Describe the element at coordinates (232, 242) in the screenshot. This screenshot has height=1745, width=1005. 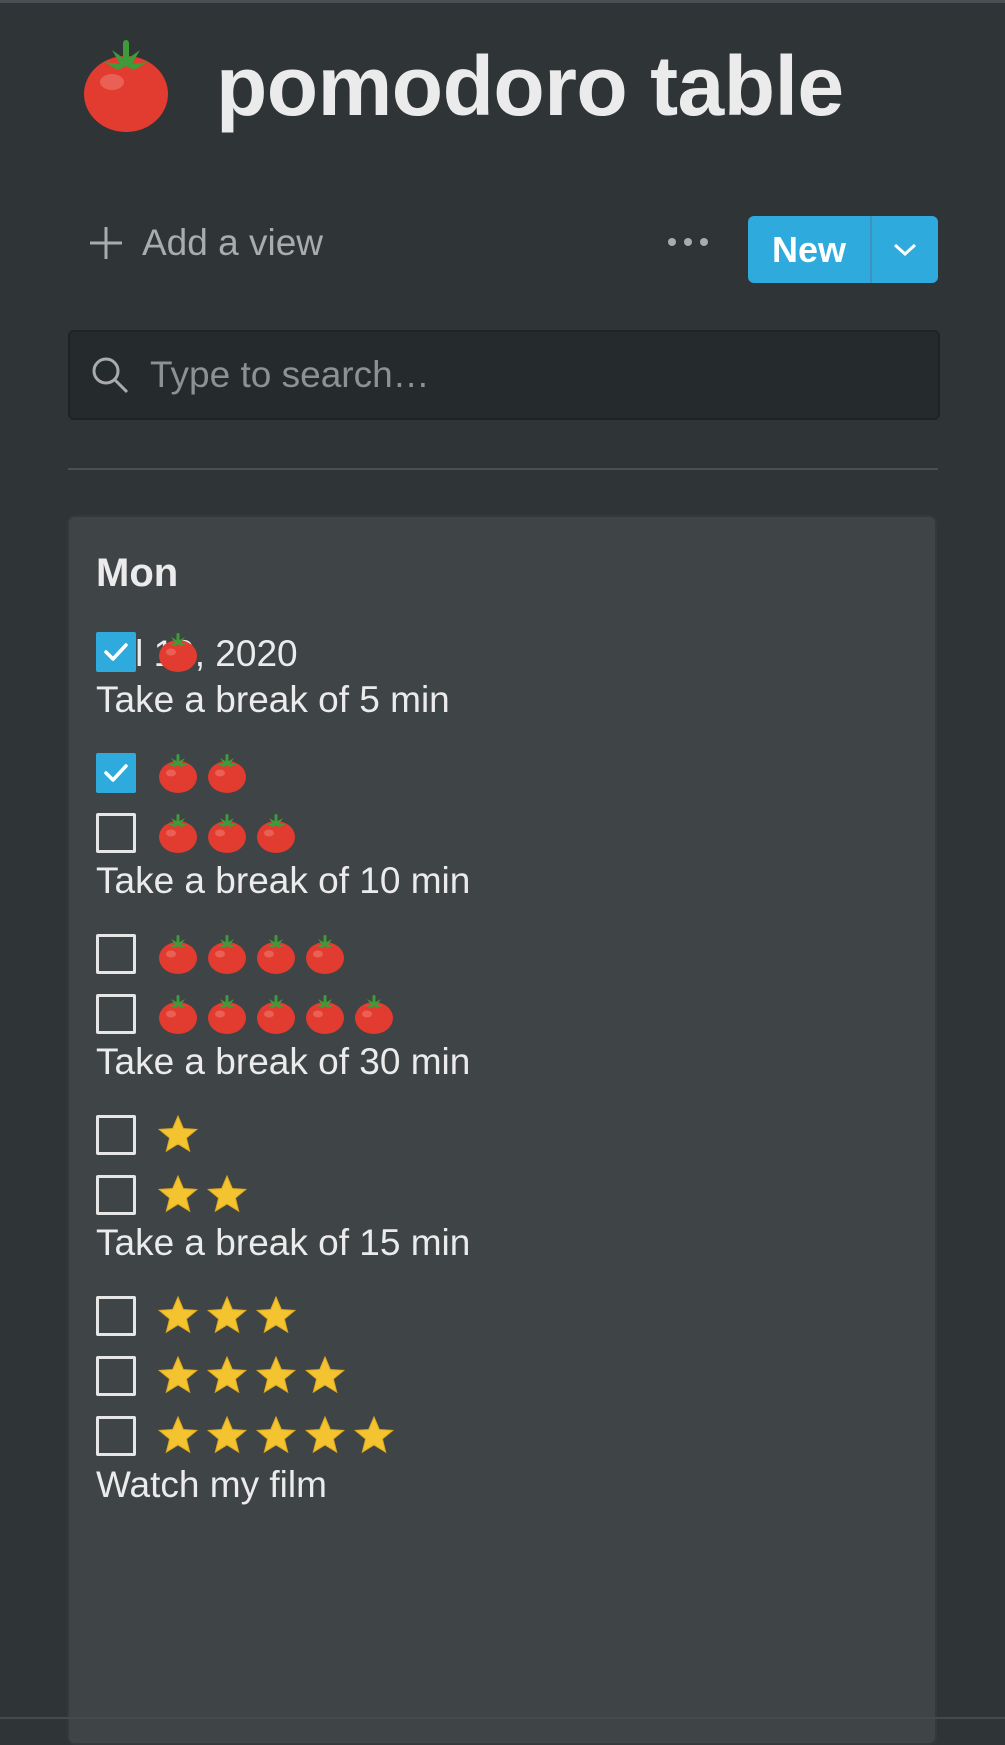
I see `add-view-label: Add a view` at that location.